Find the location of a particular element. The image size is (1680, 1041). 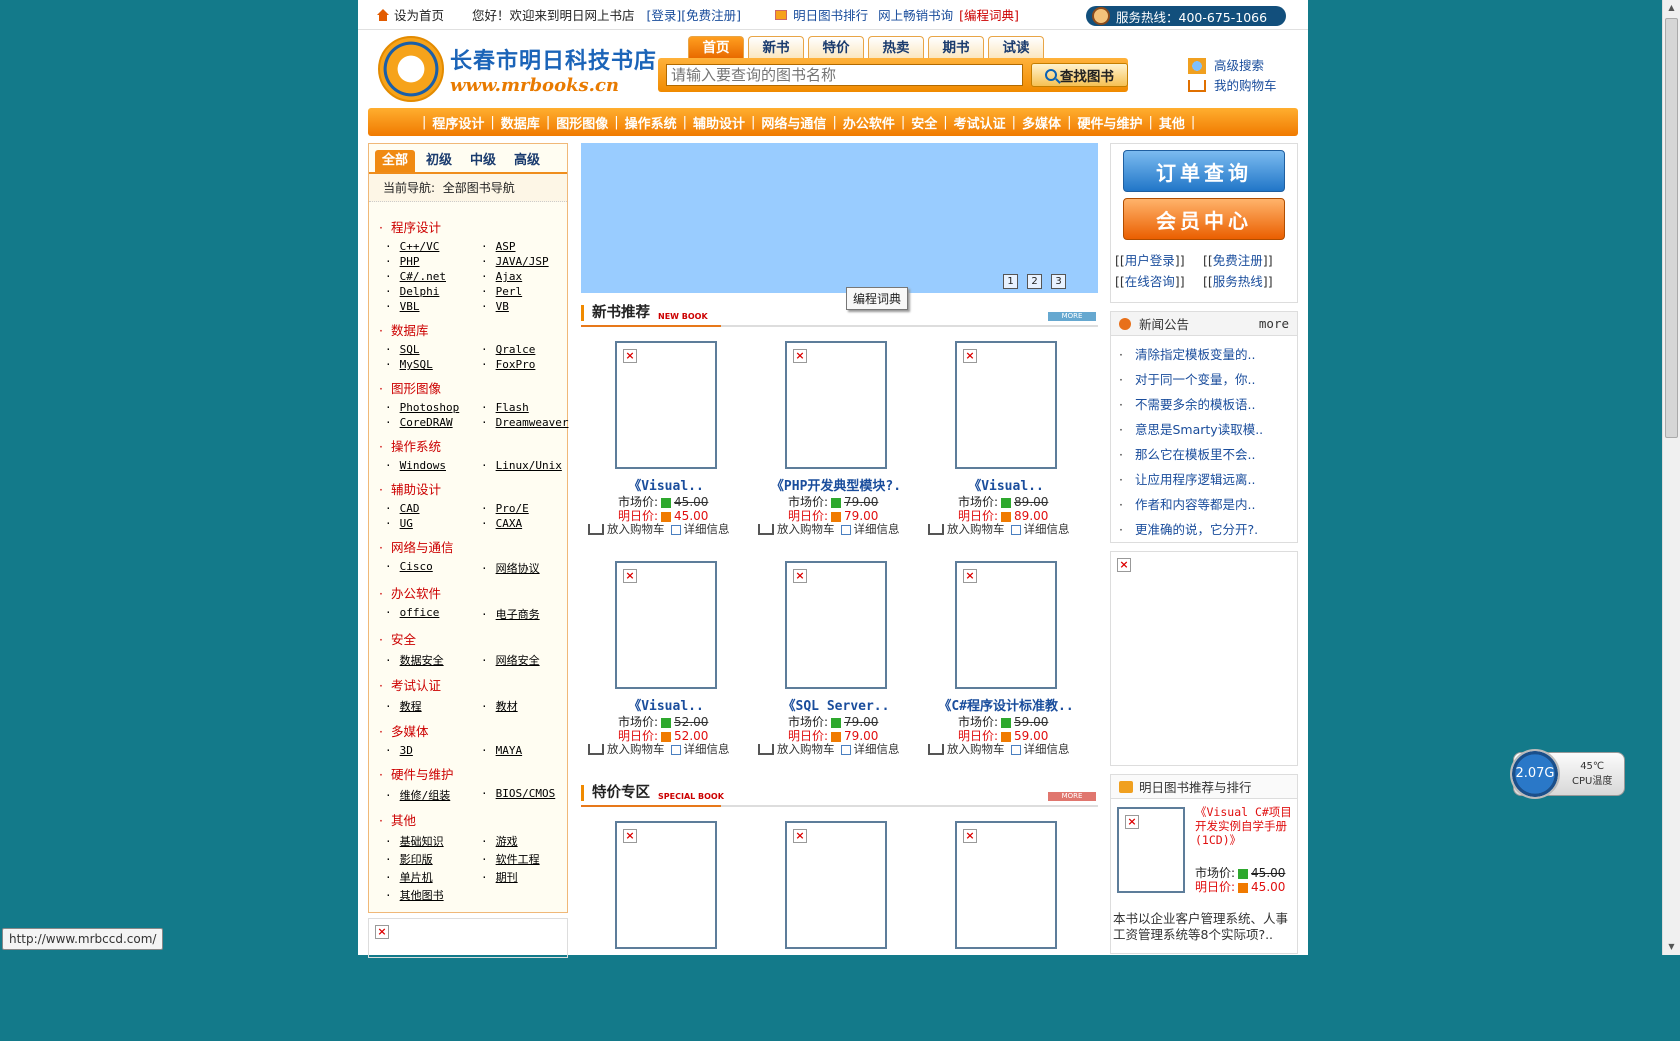

category-item-link: 游戏 is located at coordinates (529, 841).